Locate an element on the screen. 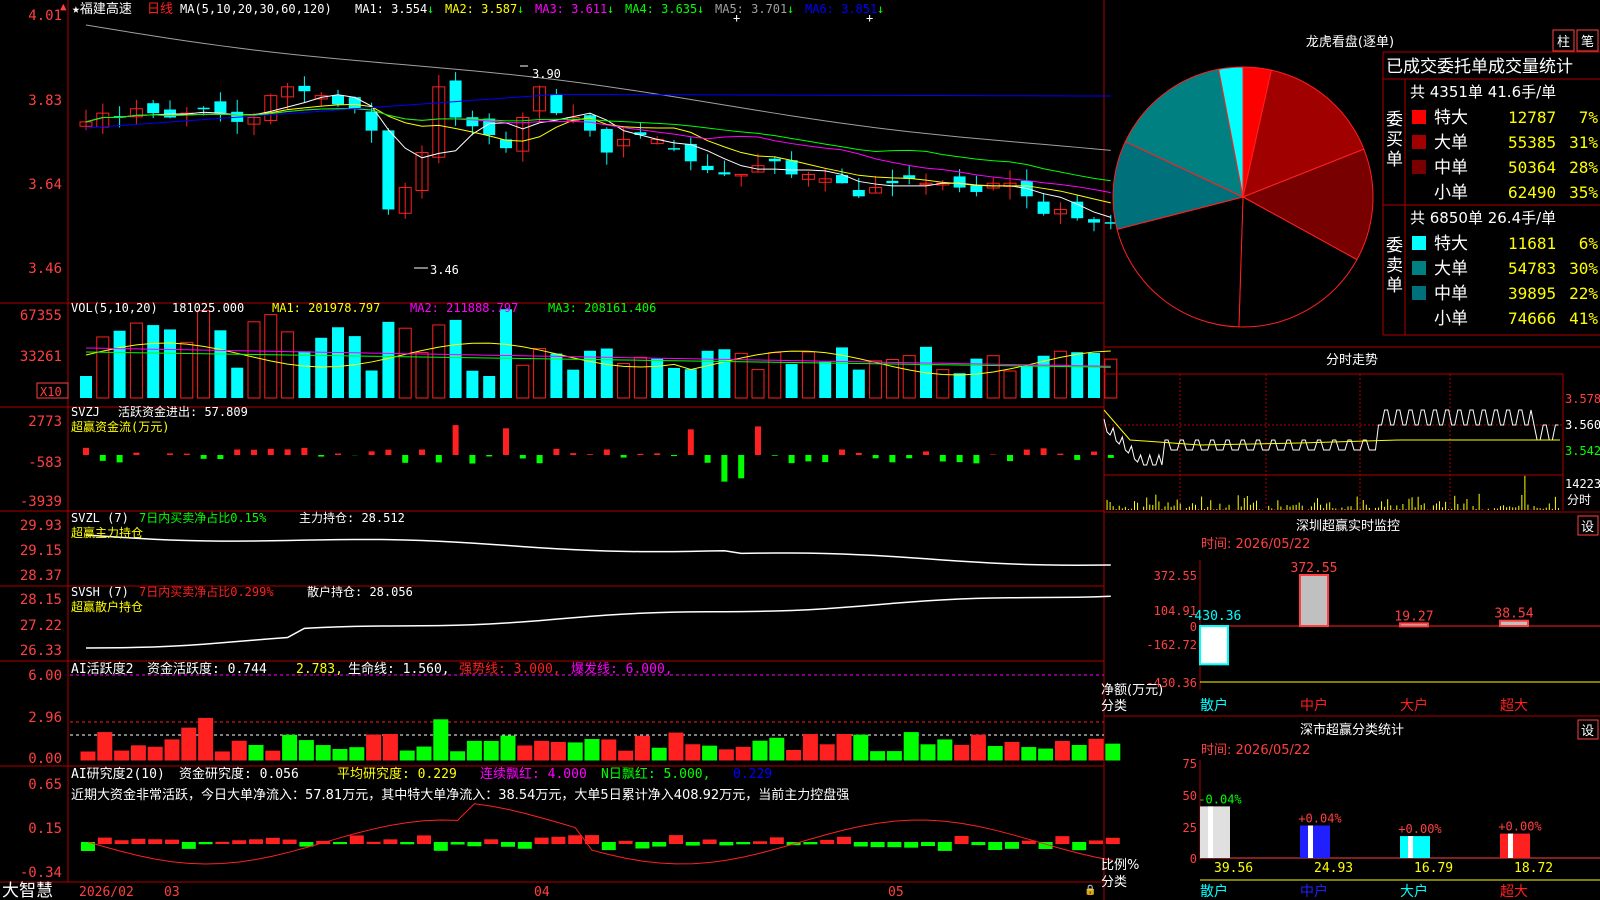 The height and width of the screenshot is (900, 1600). svzj-axis-tick: -583 is located at coordinates (45, 463).